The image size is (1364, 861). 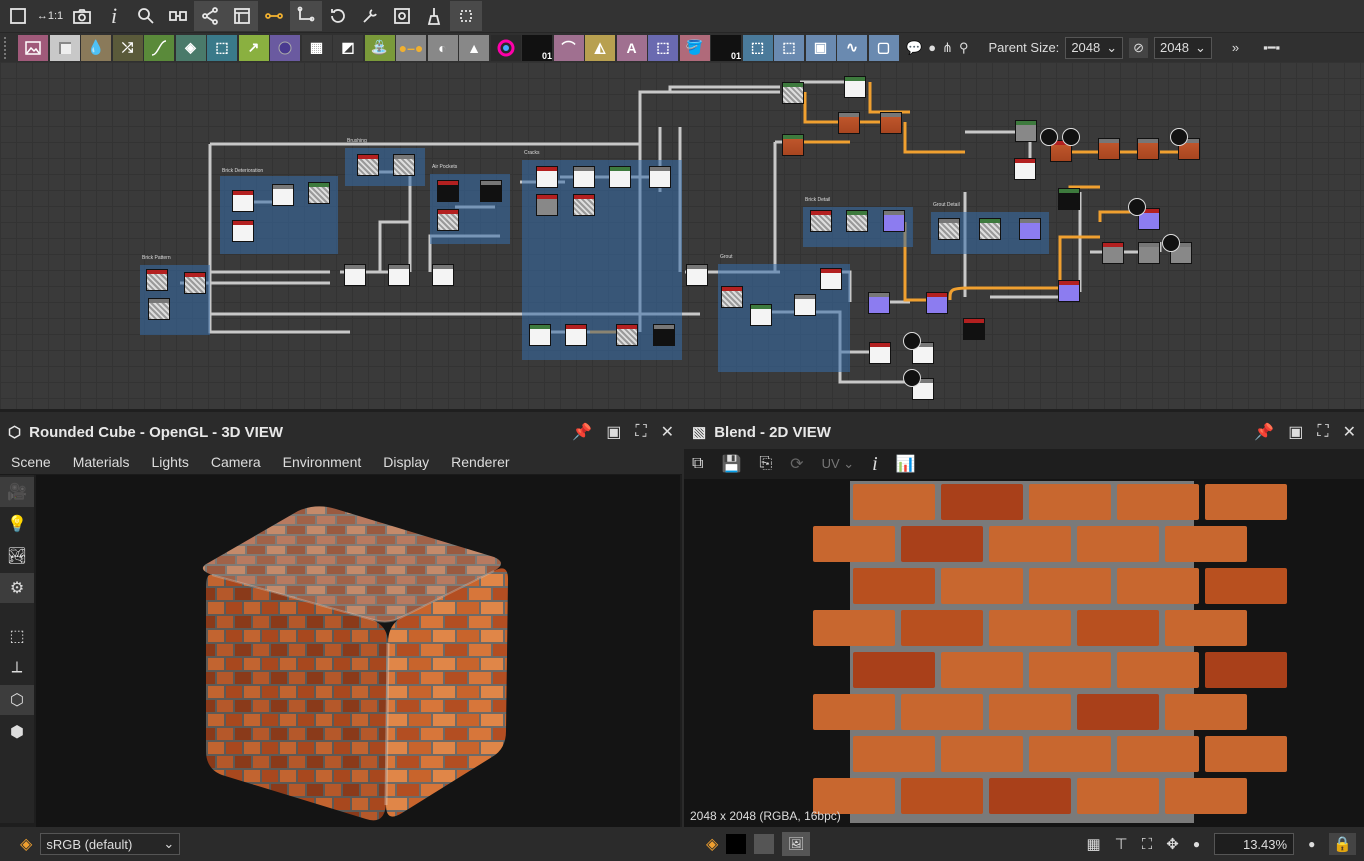 I want to click on cube-icon: ⬡, so click(x=17, y=700).